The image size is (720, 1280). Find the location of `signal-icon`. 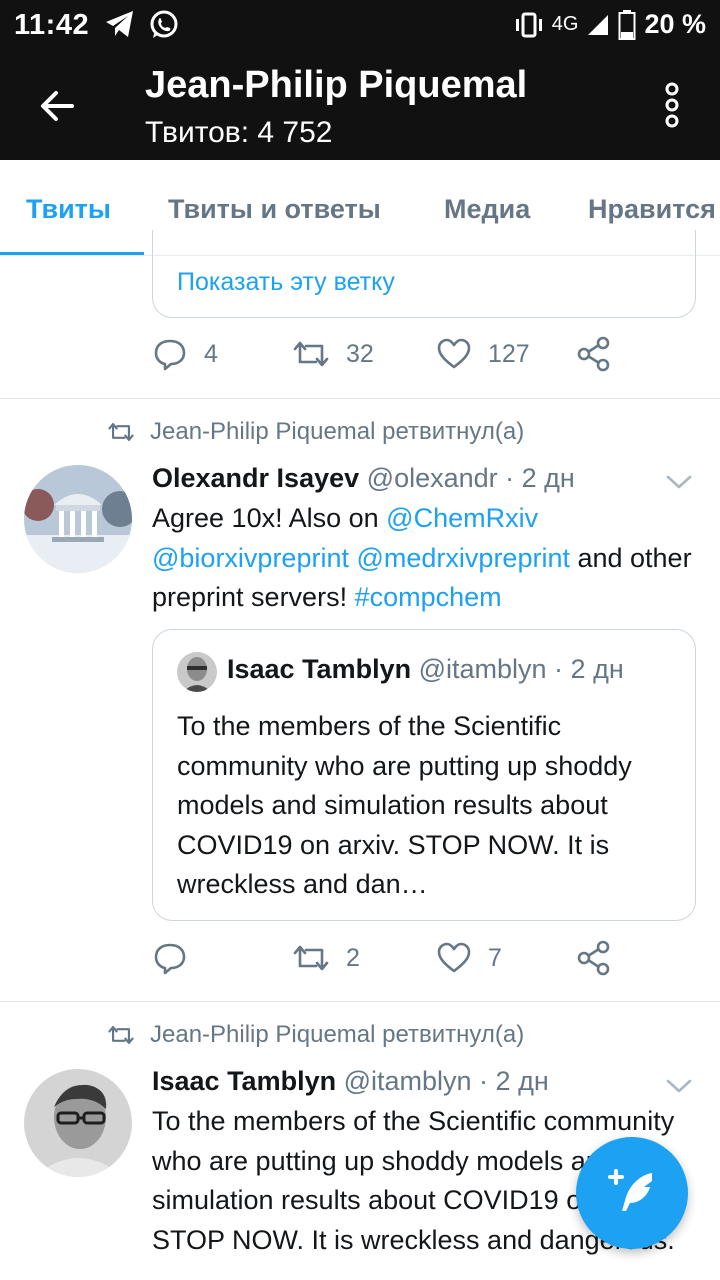

signal-icon is located at coordinates (598, 24).